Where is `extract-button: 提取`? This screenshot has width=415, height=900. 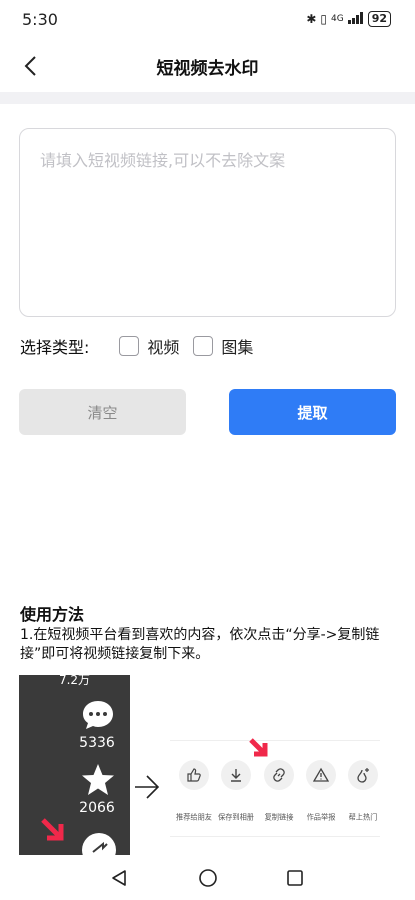 extract-button: 提取 is located at coordinates (312, 412).